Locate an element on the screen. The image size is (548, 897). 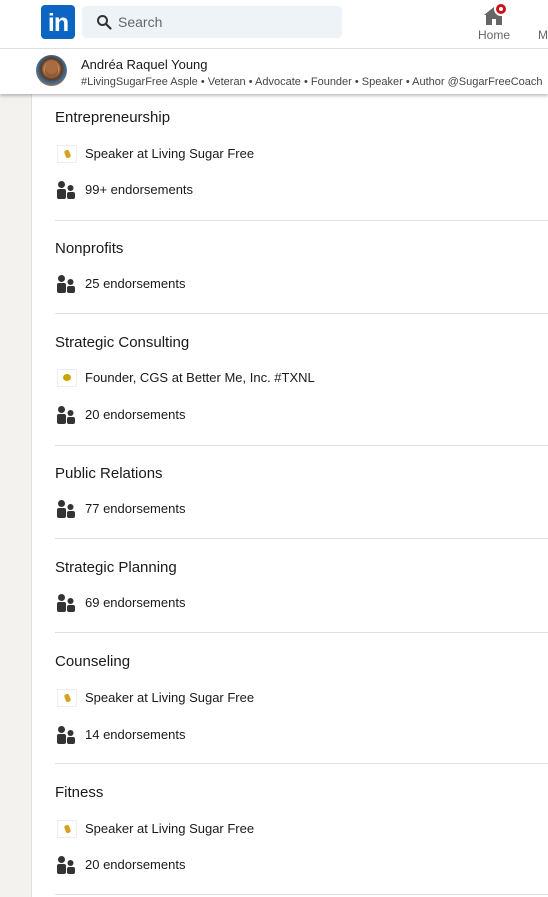
skill-endorsements: 99+ endorsements is located at coordinates (295, 191).